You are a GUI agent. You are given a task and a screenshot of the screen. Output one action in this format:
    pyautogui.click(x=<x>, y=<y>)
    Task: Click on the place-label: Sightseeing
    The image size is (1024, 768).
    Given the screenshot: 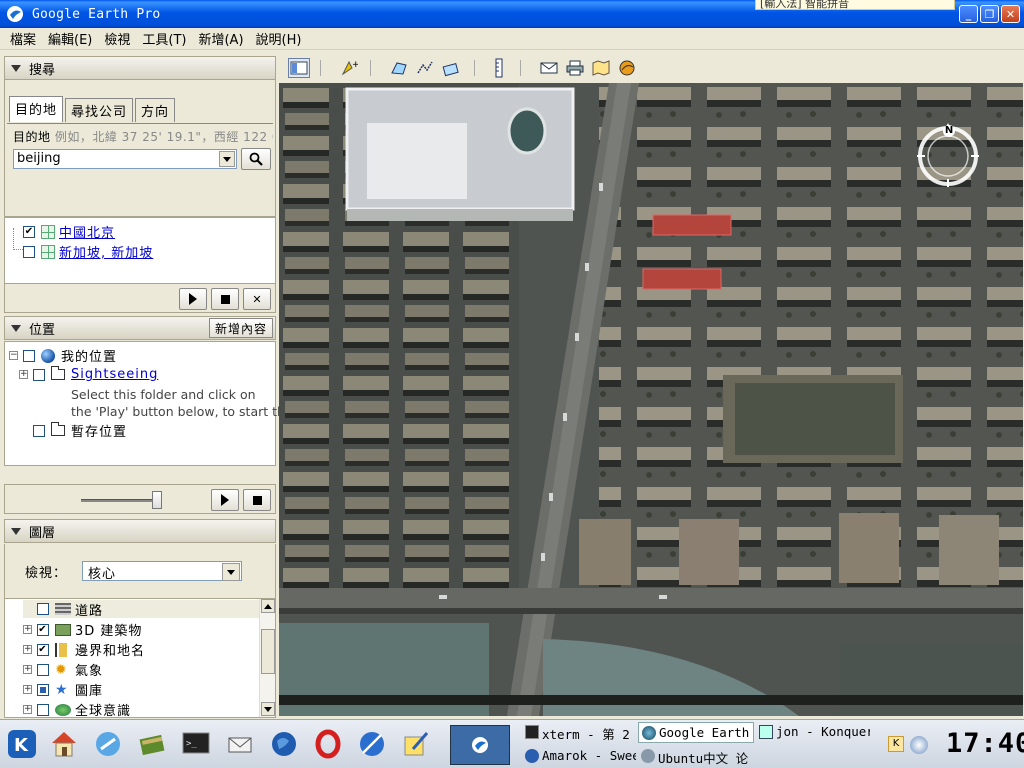 What is the action you would take?
    pyautogui.click(x=114, y=374)
    